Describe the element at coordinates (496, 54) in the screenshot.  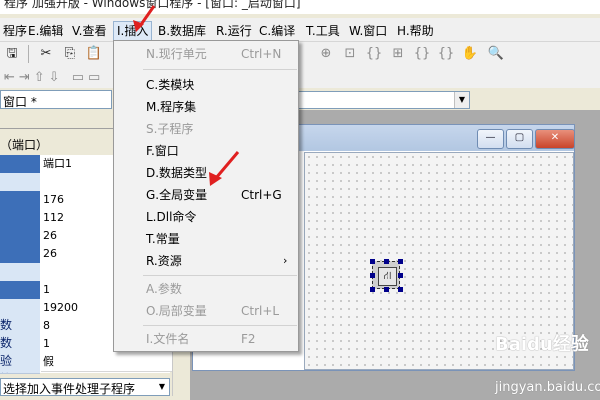
I see `find-icon: 🔍` at that location.